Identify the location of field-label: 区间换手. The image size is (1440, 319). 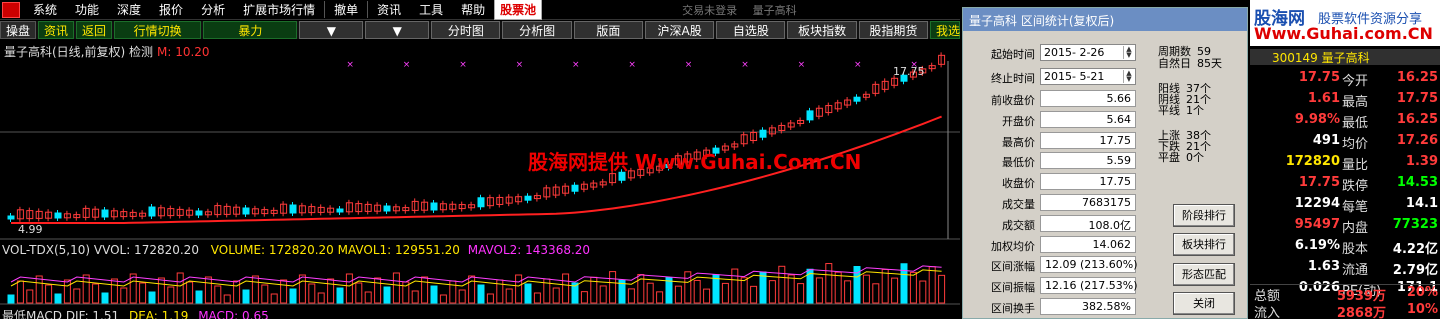
(1013, 308).